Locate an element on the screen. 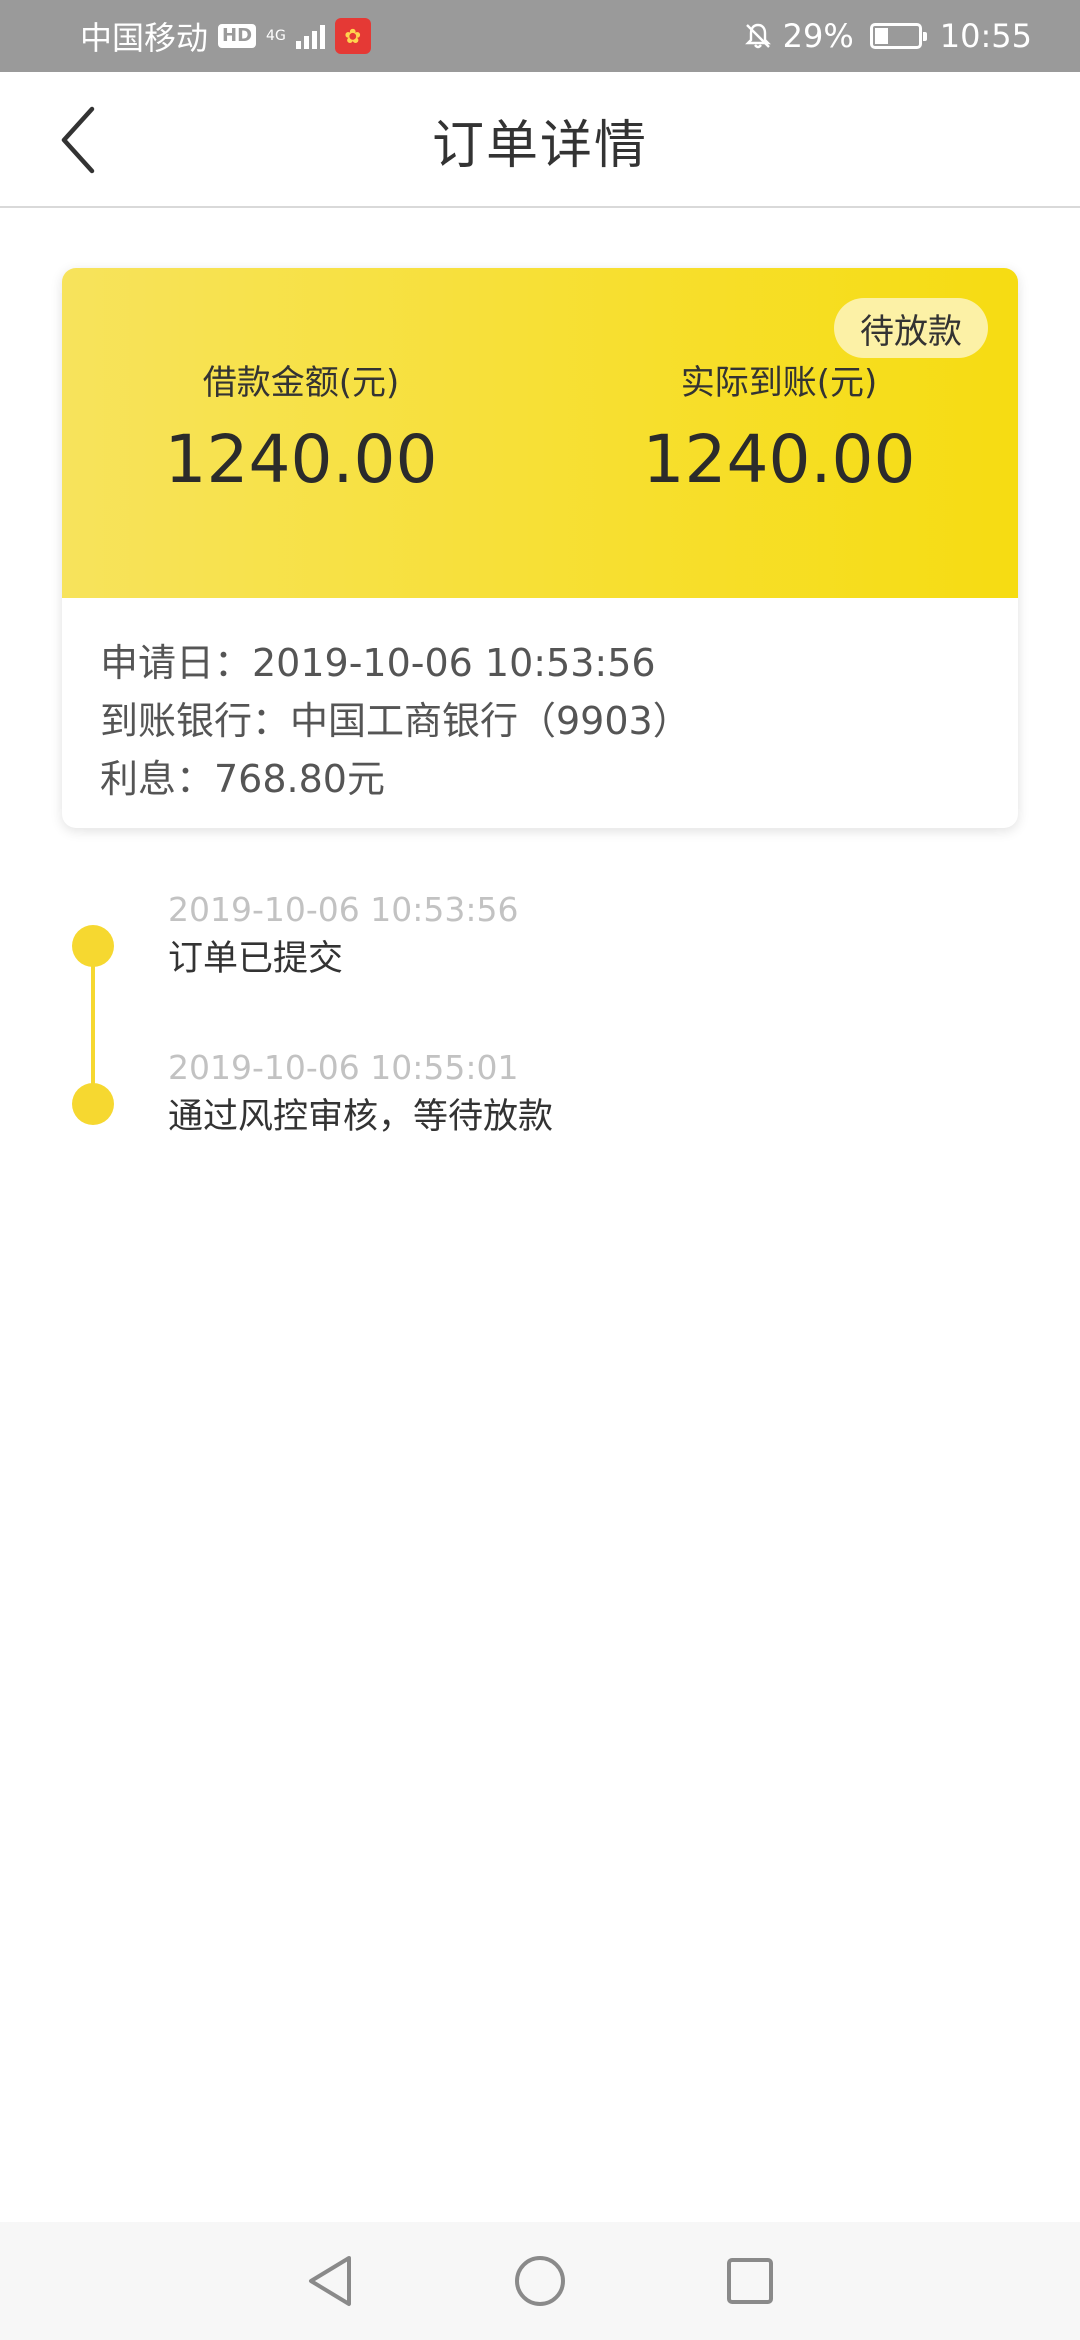  hd-icon: HD is located at coordinates (237, 36).